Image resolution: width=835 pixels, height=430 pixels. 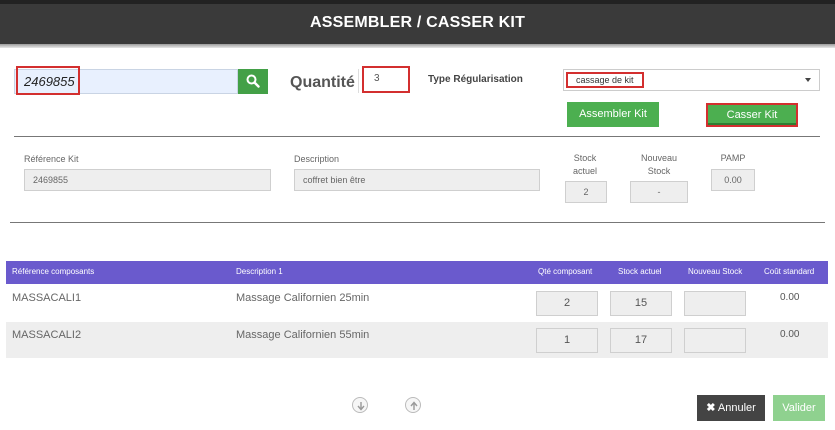 What do you see at coordinates (659, 165) in the screenshot?
I see `kit-nouveau-stock-label: Nouveau Stock` at bounding box center [659, 165].